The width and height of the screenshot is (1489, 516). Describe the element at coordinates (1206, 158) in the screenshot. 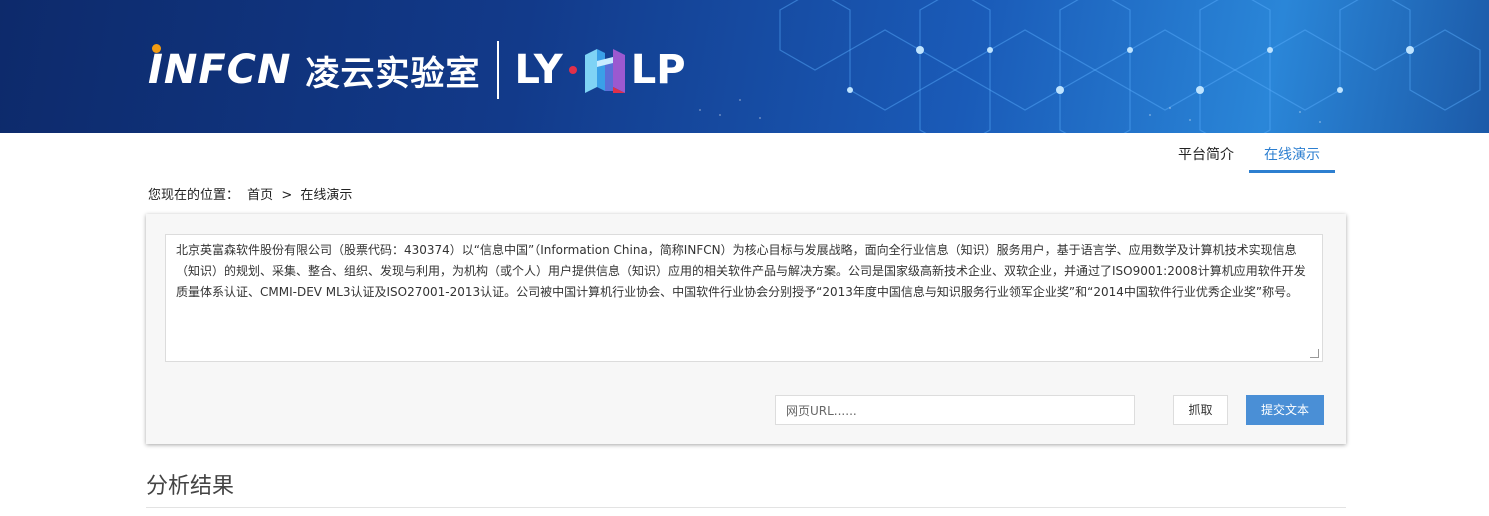

I see `nav-platform-intro: 平台简介` at that location.